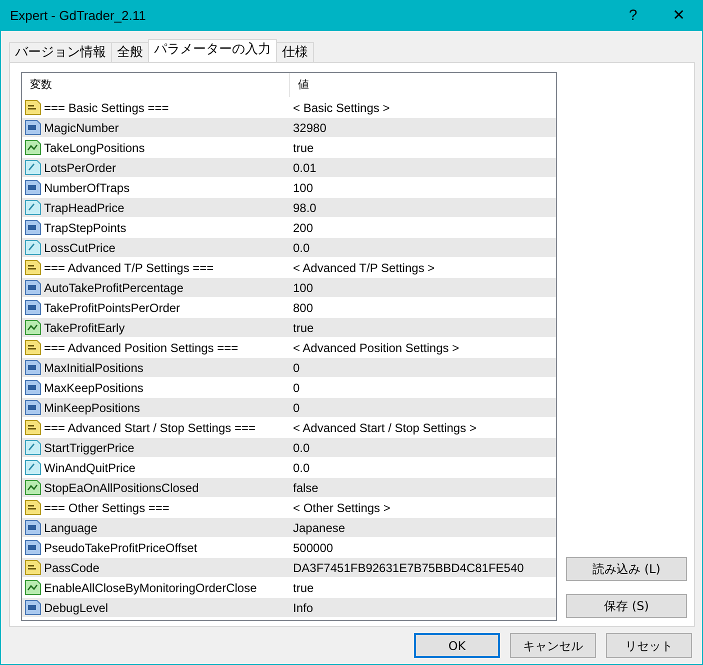 The image size is (703, 665). What do you see at coordinates (94, 148) in the screenshot?
I see `parameter-name: TakeLongPositions` at bounding box center [94, 148].